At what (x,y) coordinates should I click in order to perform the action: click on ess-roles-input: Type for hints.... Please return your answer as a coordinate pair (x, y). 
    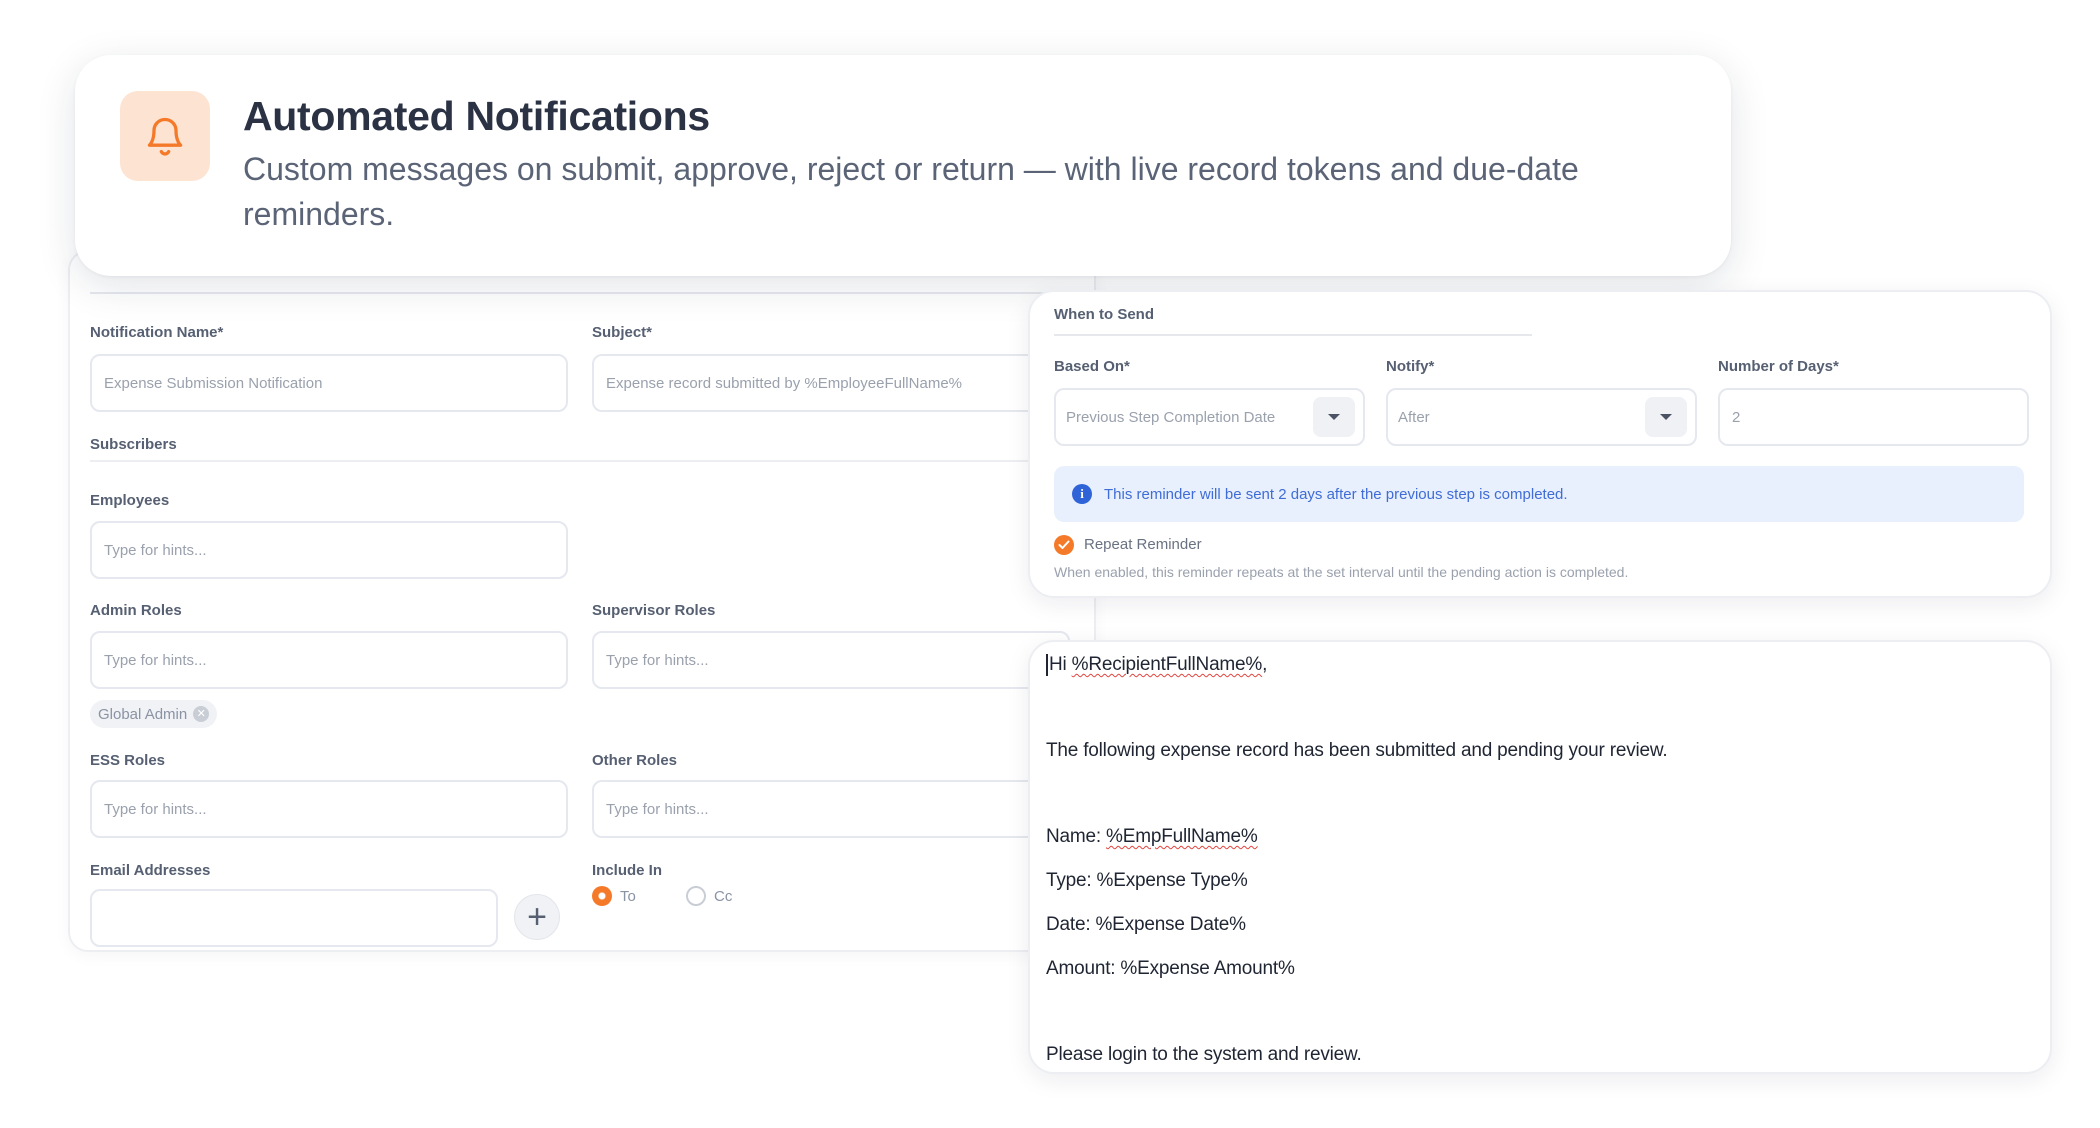
    Looking at the image, I should click on (329, 809).